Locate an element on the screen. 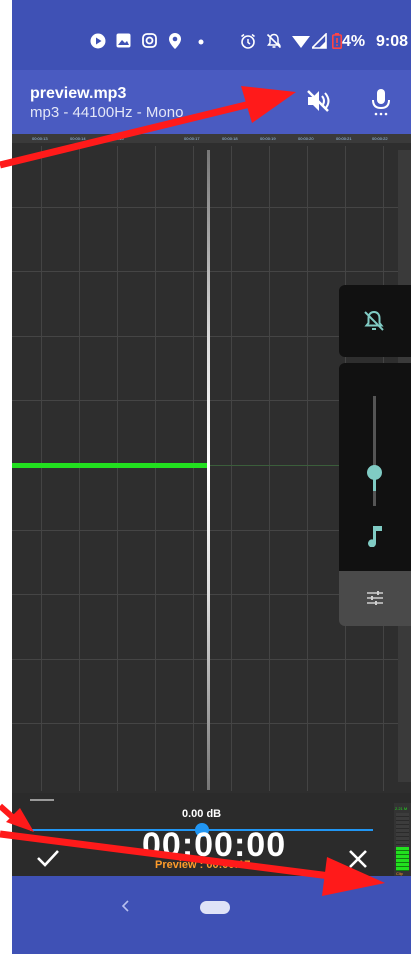  signal-icon is located at coordinates (318, 42).